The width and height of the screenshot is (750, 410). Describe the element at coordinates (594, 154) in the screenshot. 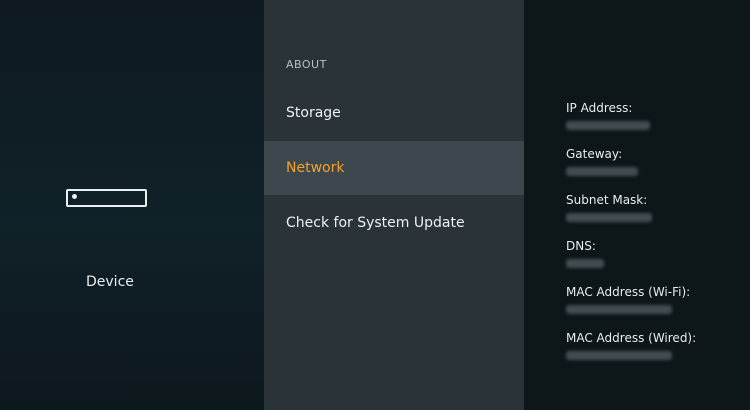

I see `gateway-label: Gateway:` at that location.